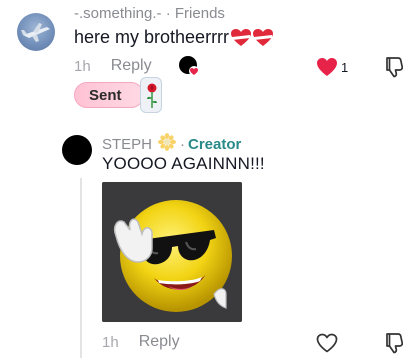 The height and width of the screenshot is (360, 419). Describe the element at coordinates (110, 342) in the screenshot. I see `reply-time: 1h` at that location.